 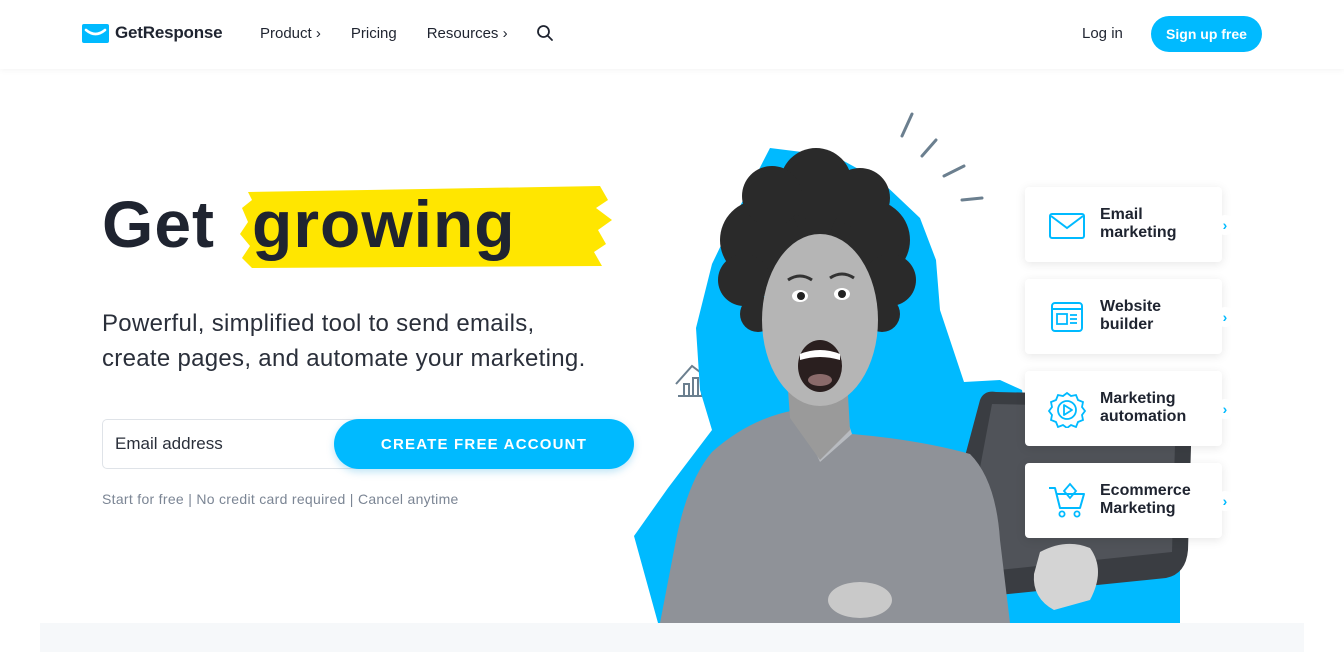 I want to click on gear-play-icon, so click(x=1067, y=409).